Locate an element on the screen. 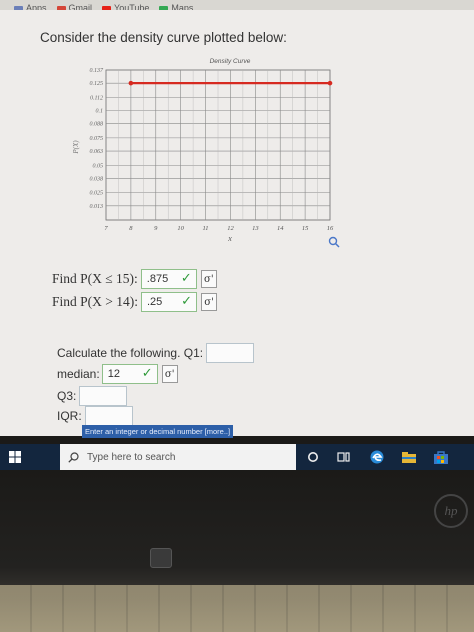 The width and height of the screenshot is (474, 632). median-label: median: is located at coordinates (78, 374).